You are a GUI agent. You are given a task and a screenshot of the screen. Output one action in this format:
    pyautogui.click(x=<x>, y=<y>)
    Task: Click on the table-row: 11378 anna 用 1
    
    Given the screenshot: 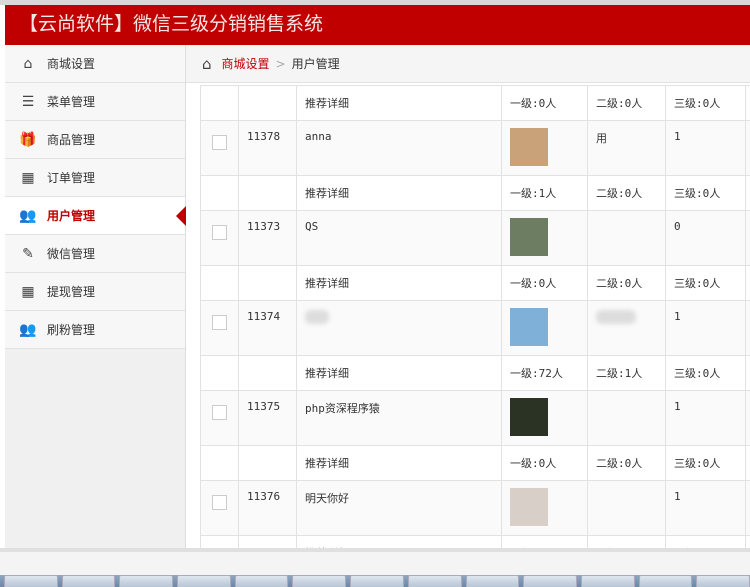 What is the action you would take?
    pyautogui.click(x=475, y=148)
    